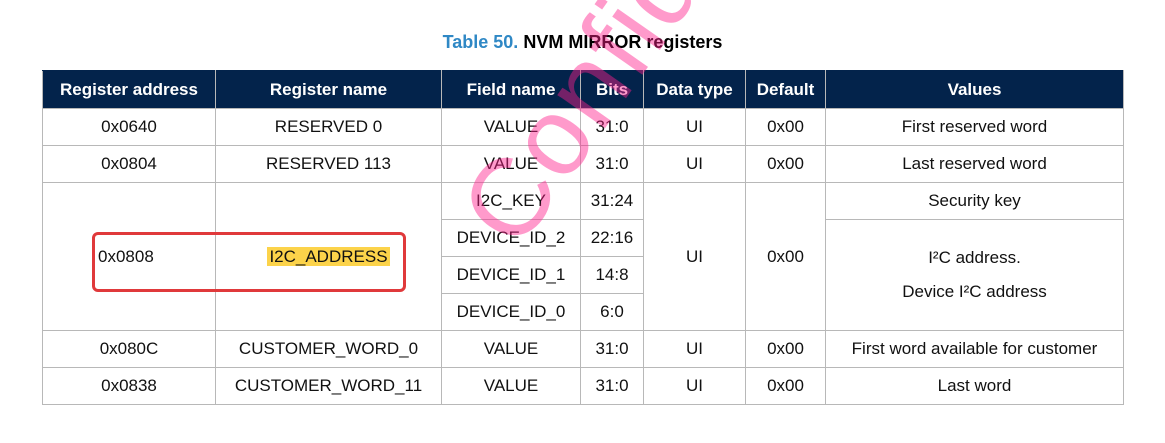 The height and width of the screenshot is (443, 1165). I want to click on header-bits: Bits, so click(612, 89).